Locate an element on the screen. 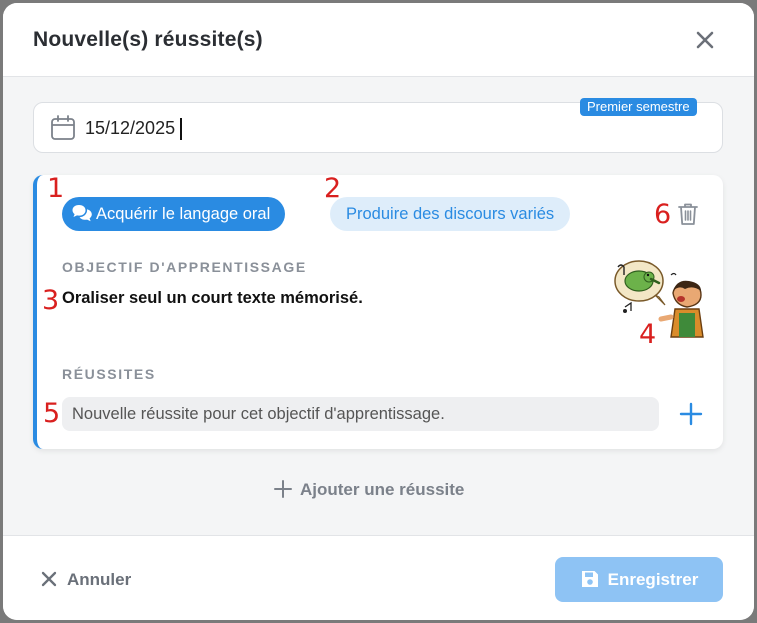  successes-label: RÉUSSITES is located at coordinates (109, 374).